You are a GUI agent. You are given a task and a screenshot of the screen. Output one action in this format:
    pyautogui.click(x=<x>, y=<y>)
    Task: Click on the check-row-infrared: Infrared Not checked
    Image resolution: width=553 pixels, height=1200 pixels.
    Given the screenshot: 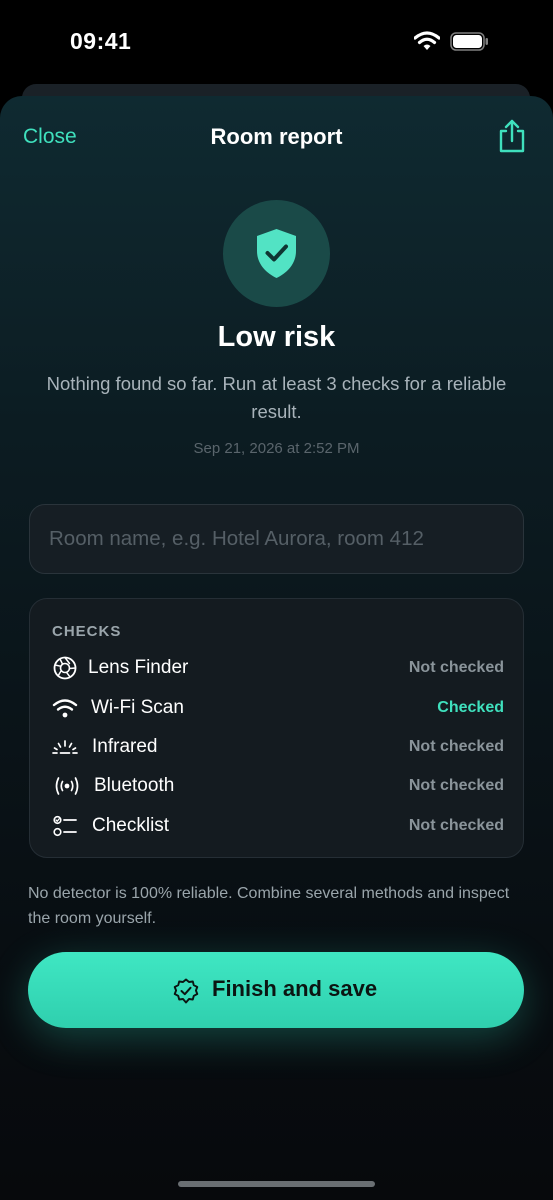 What is the action you would take?
    pyautogui.click(x=278, y=747)
    